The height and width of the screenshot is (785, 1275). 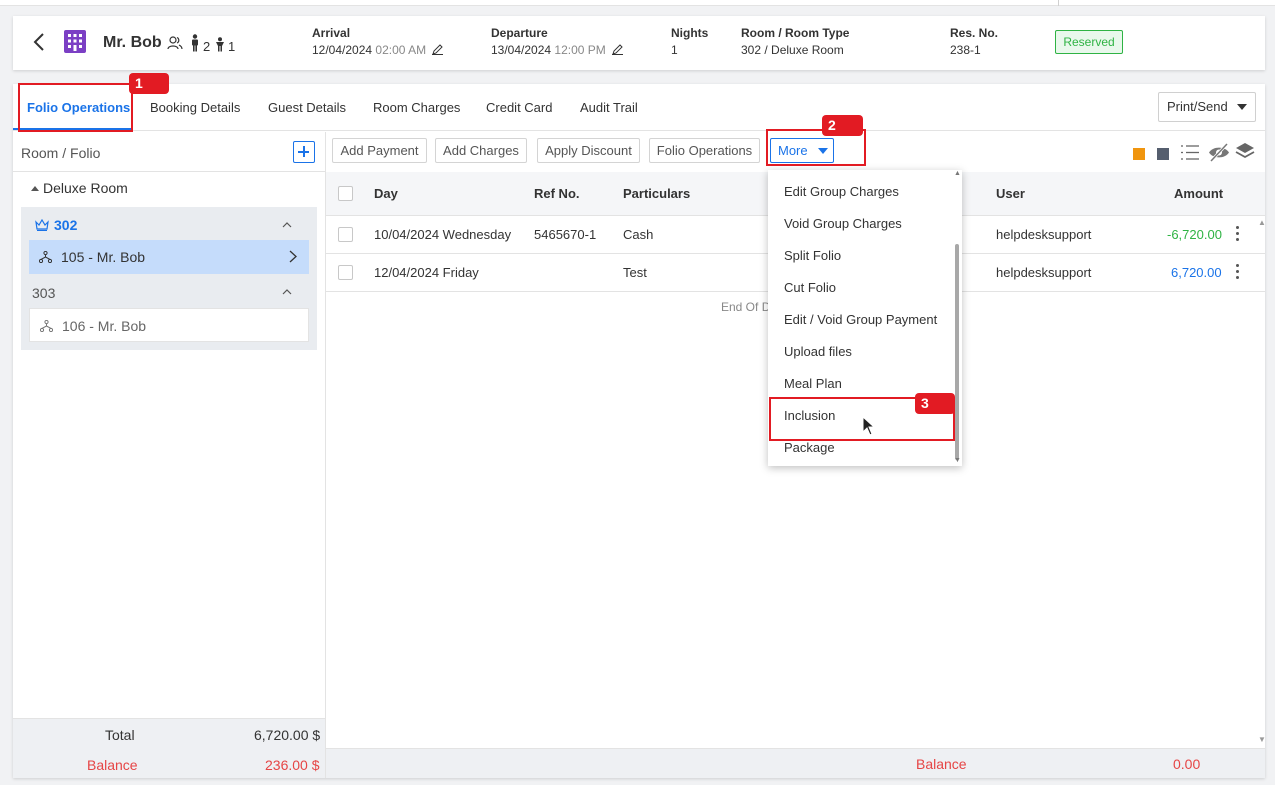 I want to click on collapse-triangle-icon, so click(x=35, y=188).